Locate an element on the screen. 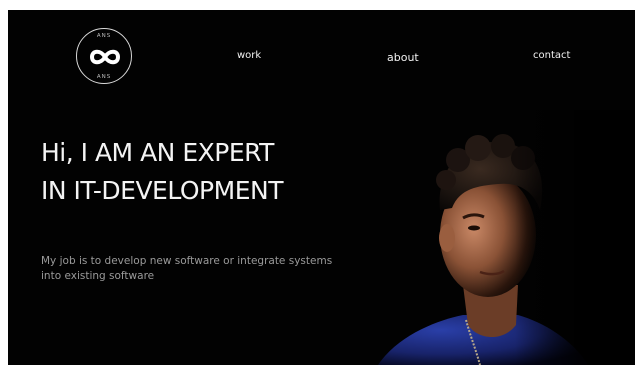  logo-bottom-text: ANS is located at coordinates (104, 77).